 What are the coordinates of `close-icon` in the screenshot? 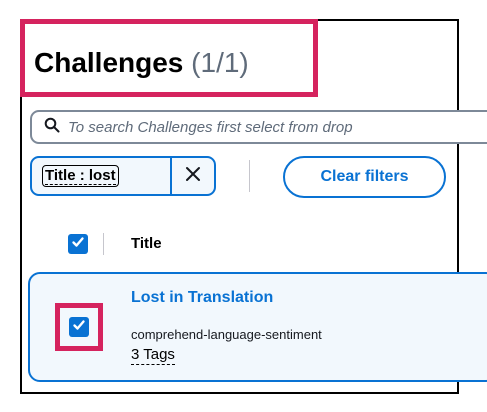 It's located at (193, 176).